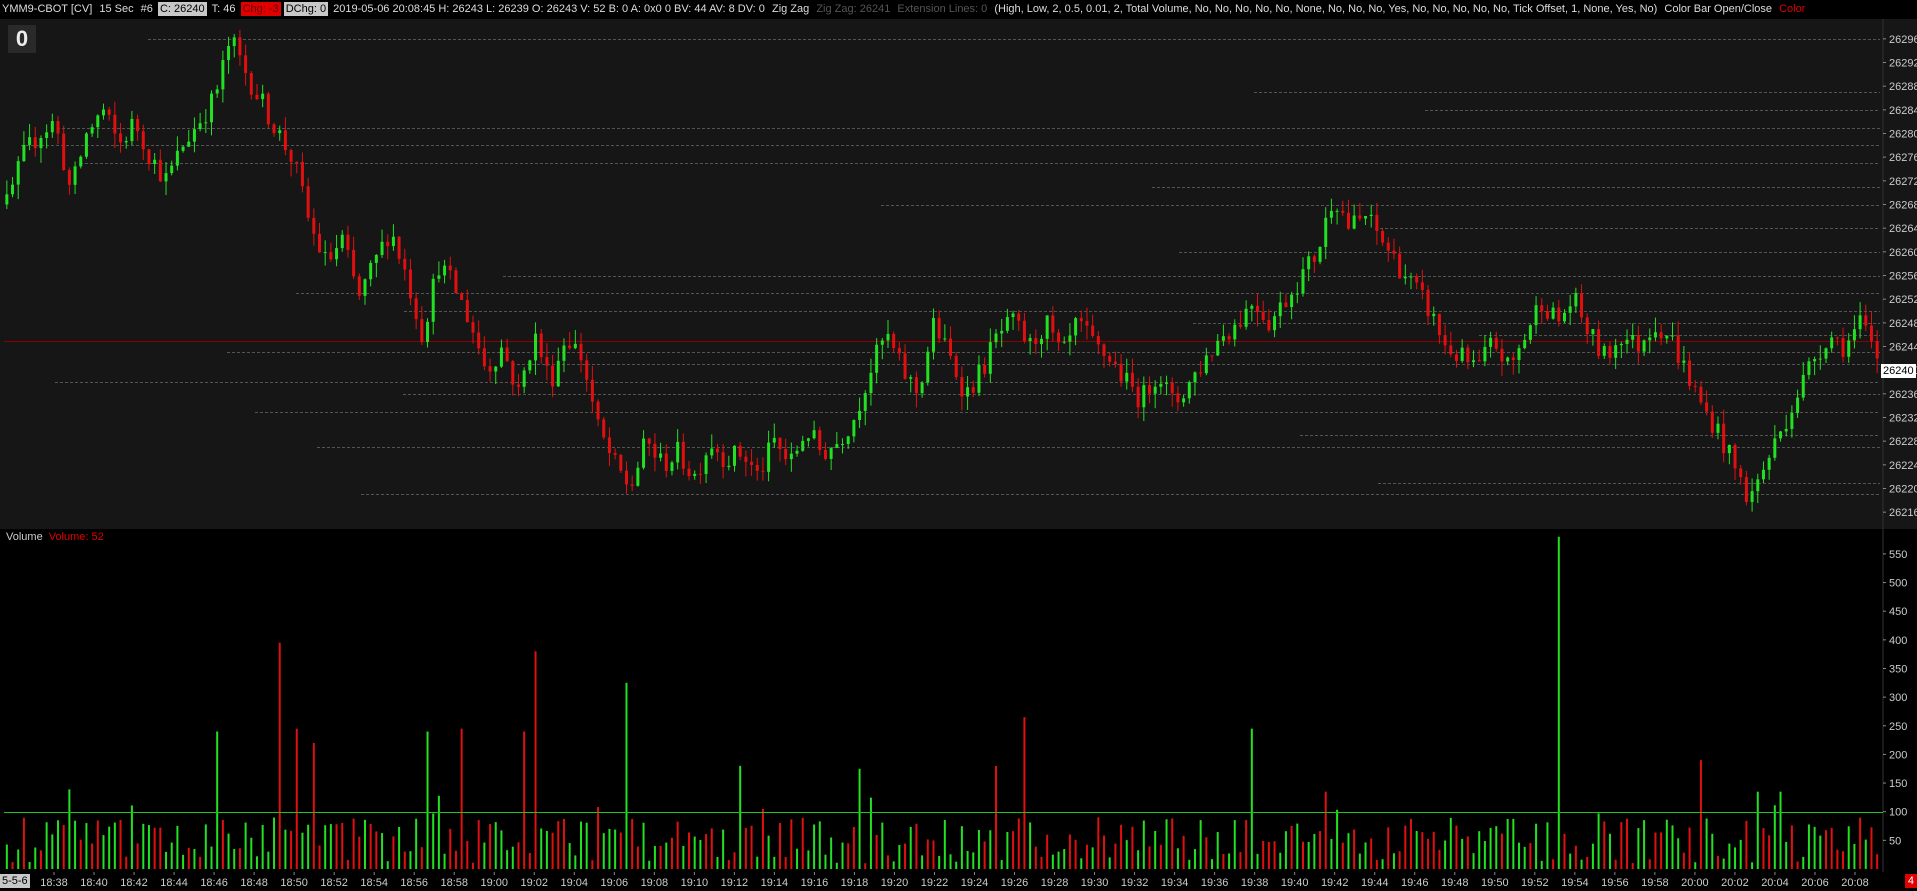 The width and height of the screenshot is (1917, 891). Describe the element at coordinates (1455, 883) in the screenshot. I see `time-axis-label: 19:48` at that location.